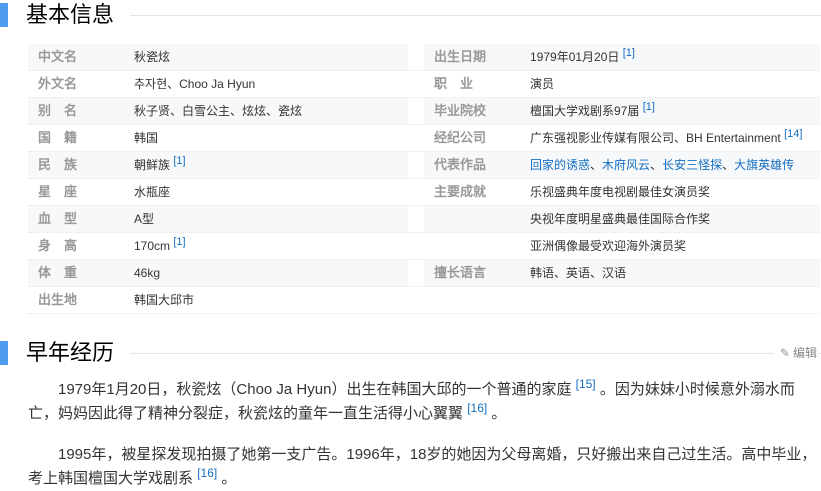  Describe the element at coordinates (578, 273) in the screenshot. I see `info-value: 韩语、英语、汉语` at that location.